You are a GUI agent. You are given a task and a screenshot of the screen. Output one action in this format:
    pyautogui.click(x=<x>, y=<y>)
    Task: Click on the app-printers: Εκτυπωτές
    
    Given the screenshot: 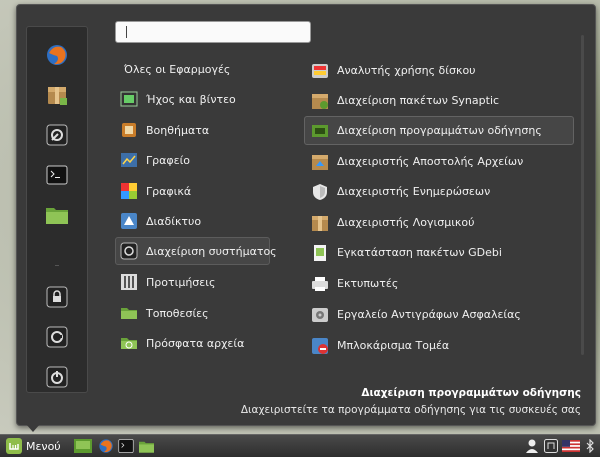 What is the action you would take?
    pyautogui.click(x=439, y=283)
    